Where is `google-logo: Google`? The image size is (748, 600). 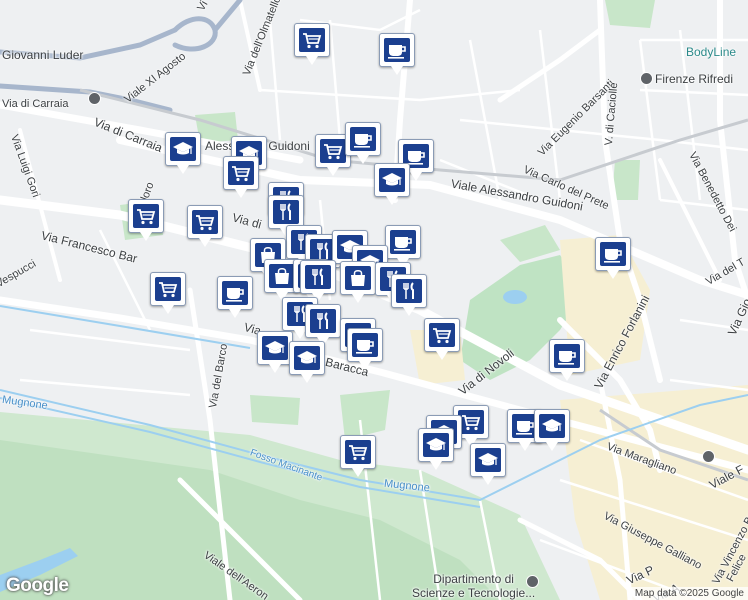 google-logo: Google is located at coordinates (37, 585).